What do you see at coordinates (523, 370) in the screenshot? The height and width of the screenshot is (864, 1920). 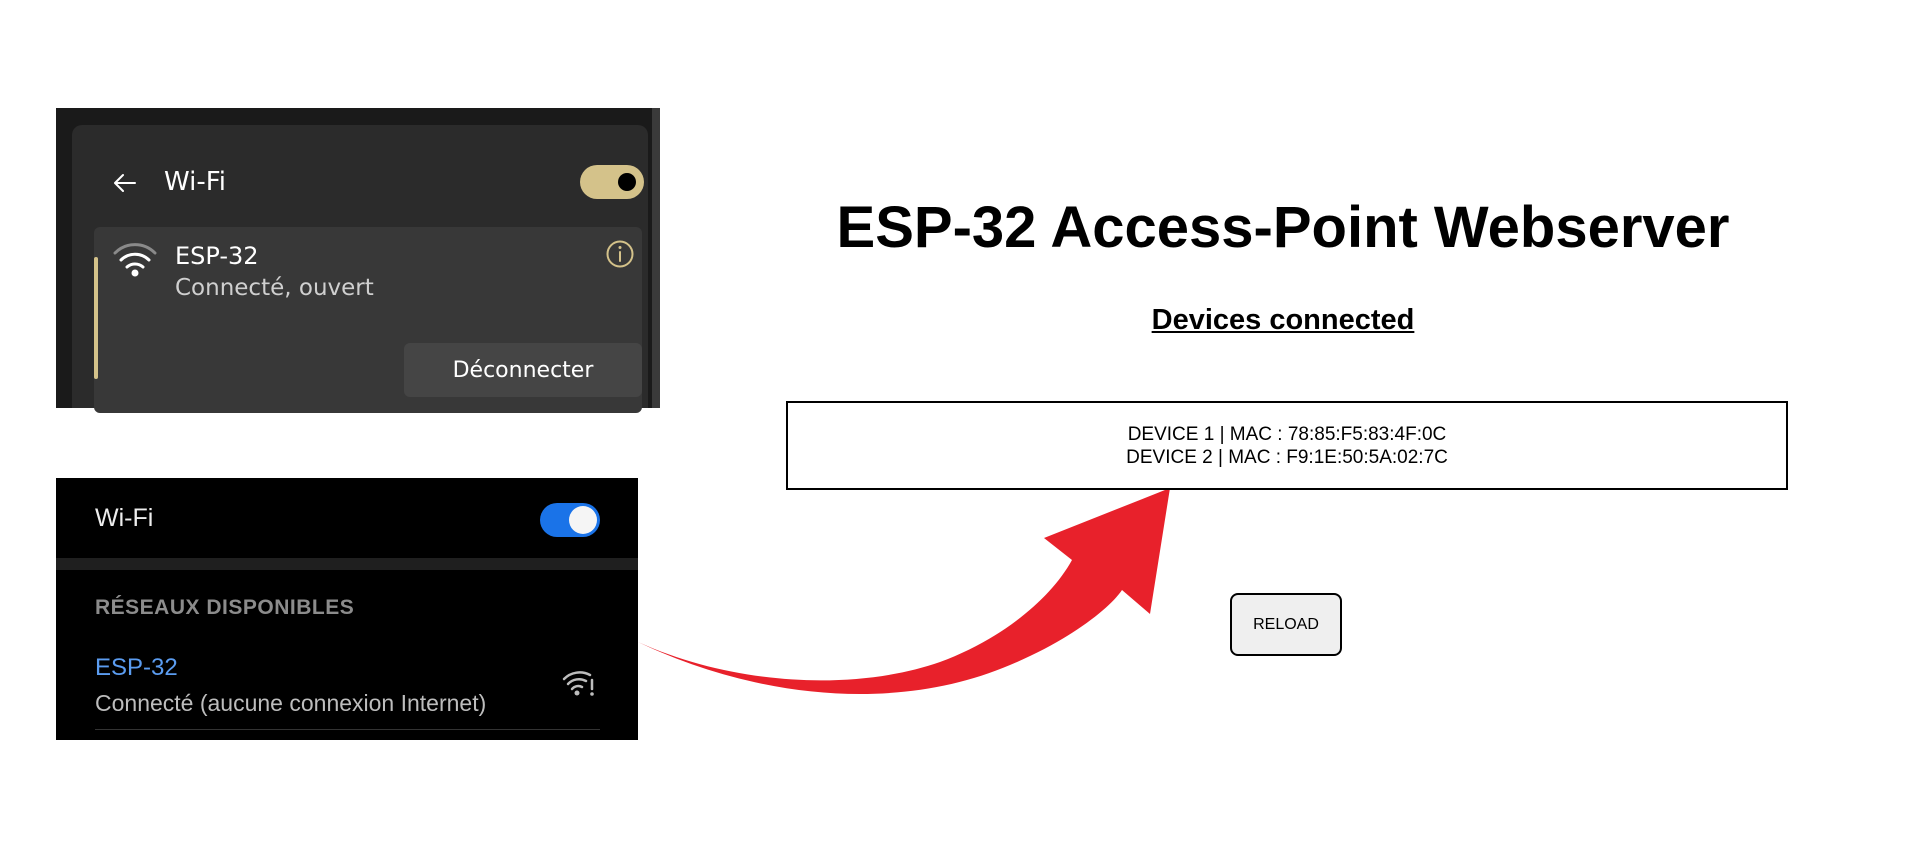 I see `disconnect-button: Déconnecter` at bounding box center [523, 370].